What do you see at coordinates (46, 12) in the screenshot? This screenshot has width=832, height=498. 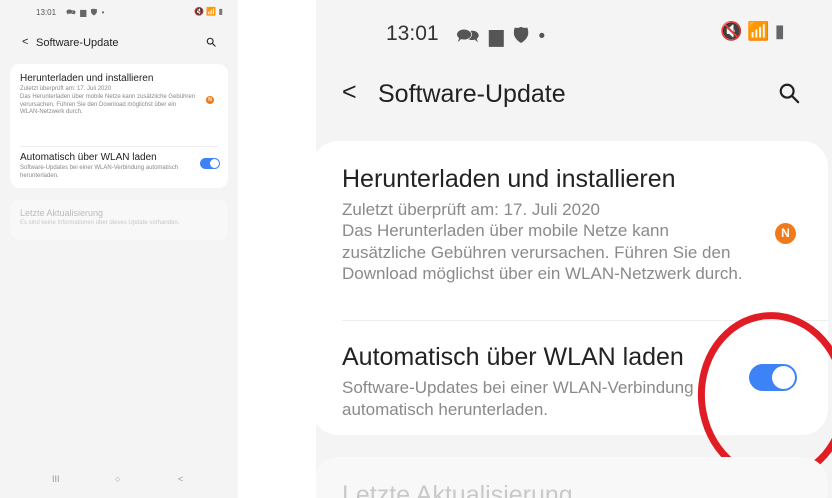 I see `status-time: 13:01` at bounding box center [46, 12].